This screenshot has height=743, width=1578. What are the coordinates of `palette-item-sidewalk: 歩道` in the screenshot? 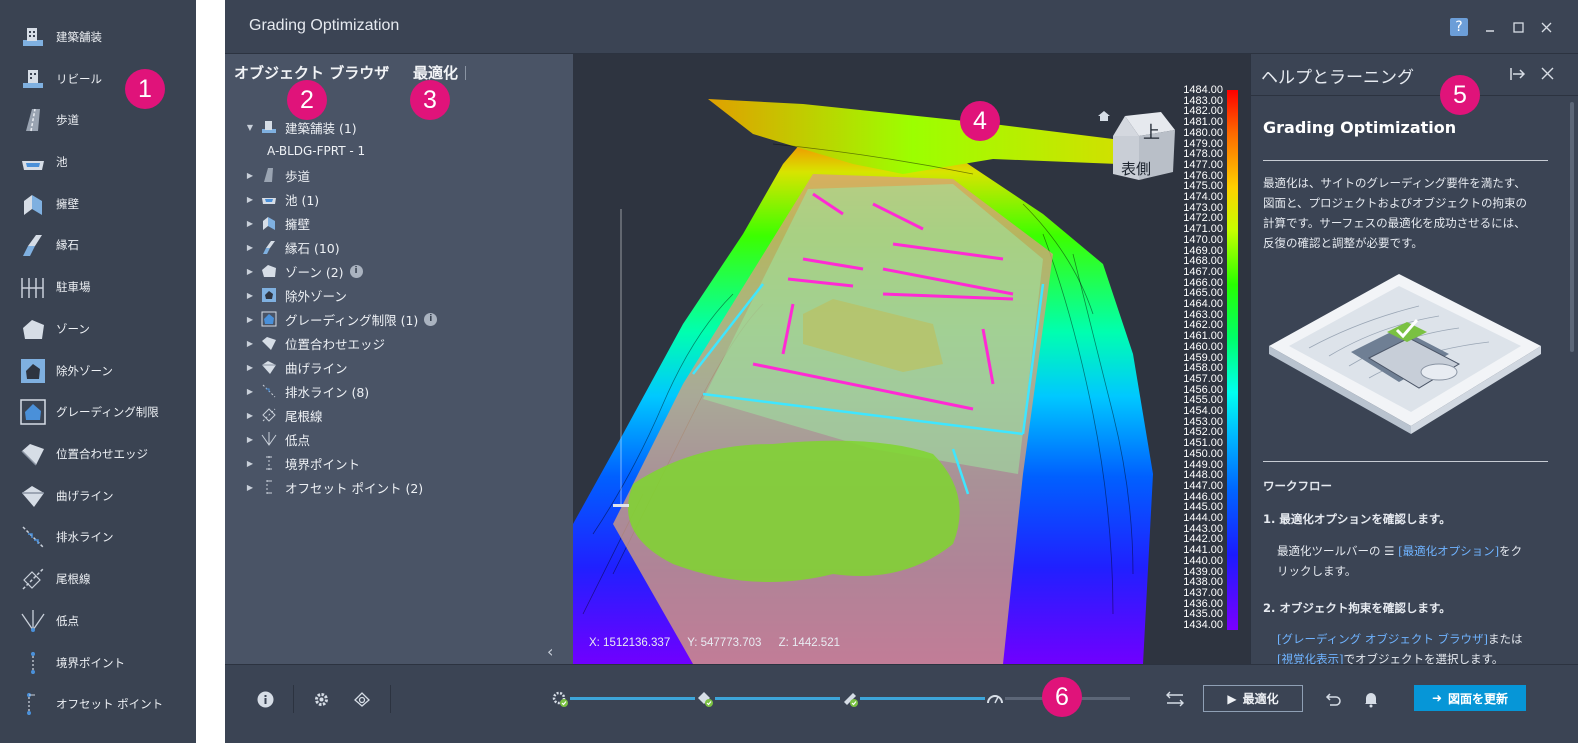 It's located at (103, 120).